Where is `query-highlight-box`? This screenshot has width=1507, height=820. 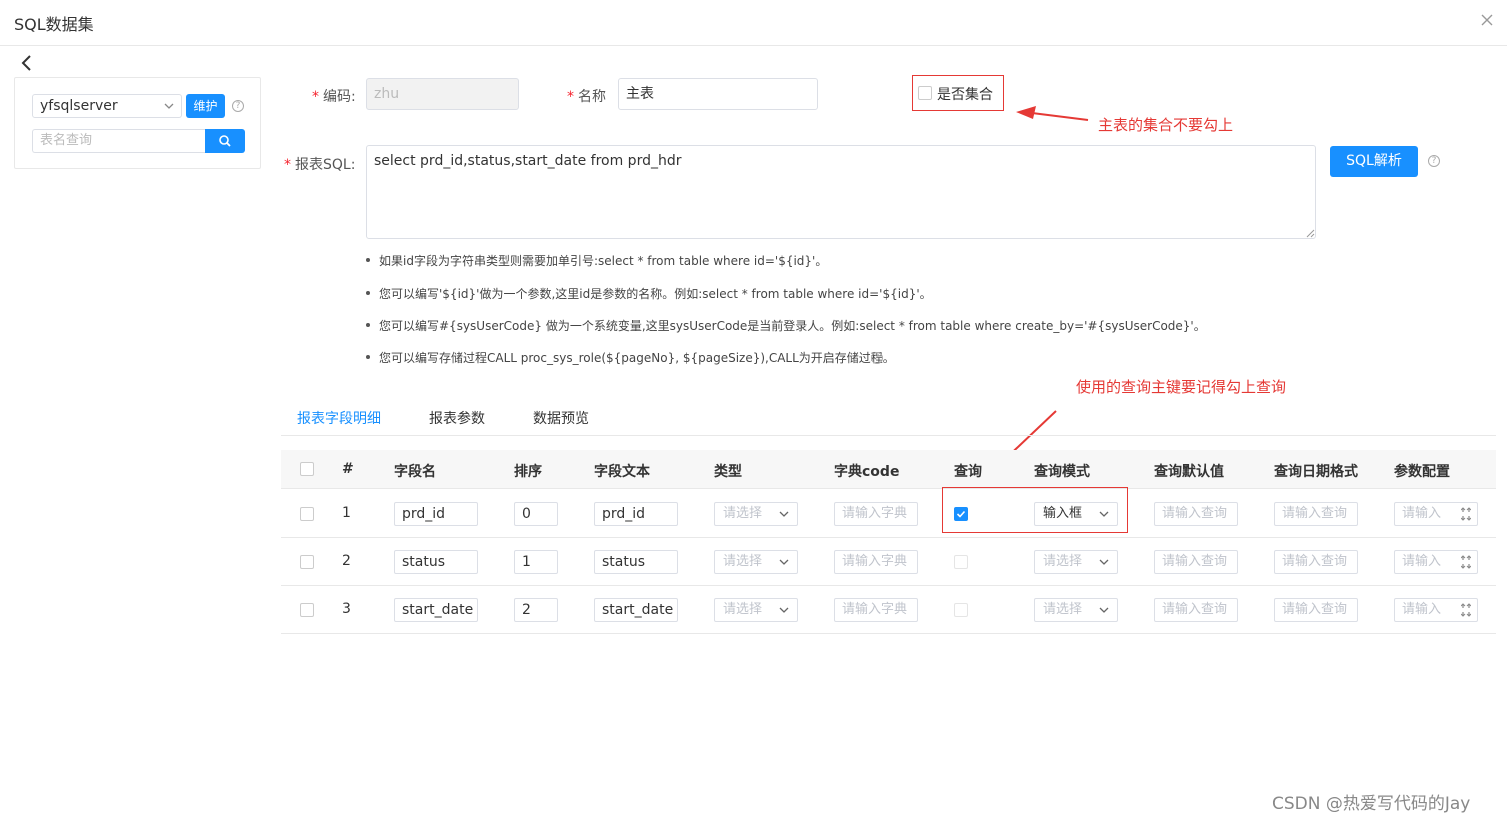 query-highlight-box is located at coordinates (1035, 510).